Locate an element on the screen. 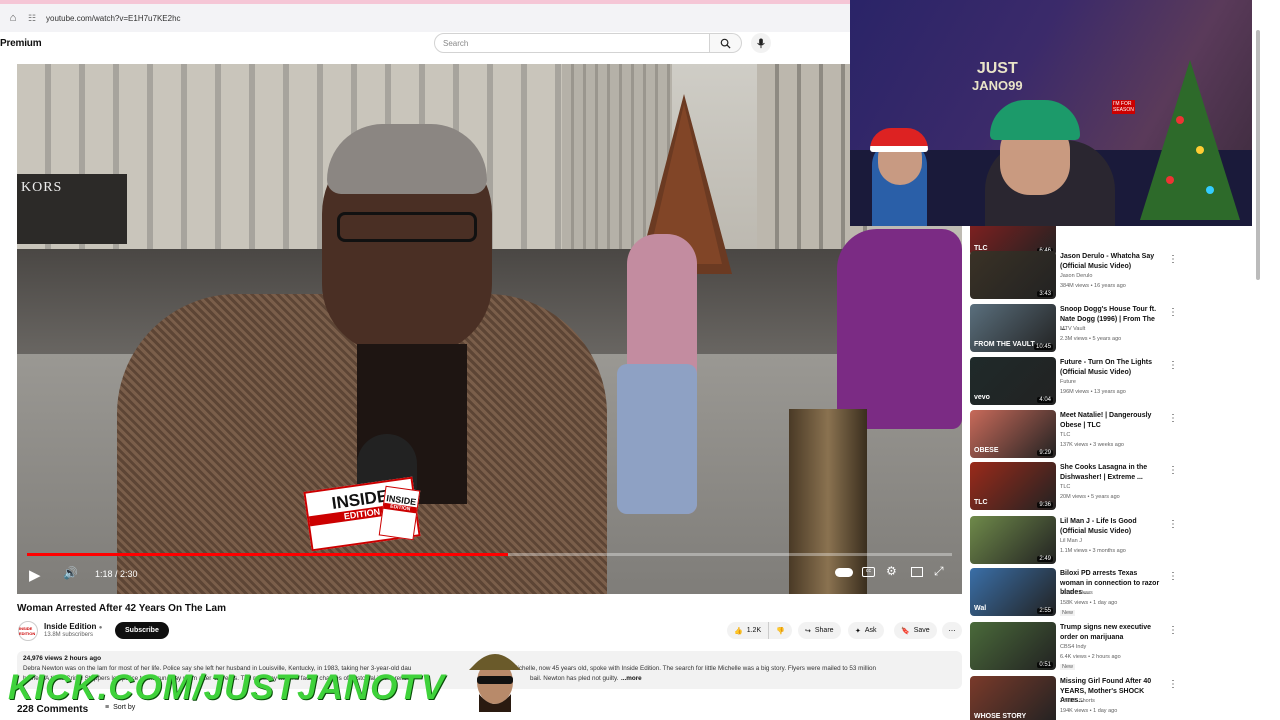  more-horizontal-icon: ⋯ is located at coordinates (952, 631).